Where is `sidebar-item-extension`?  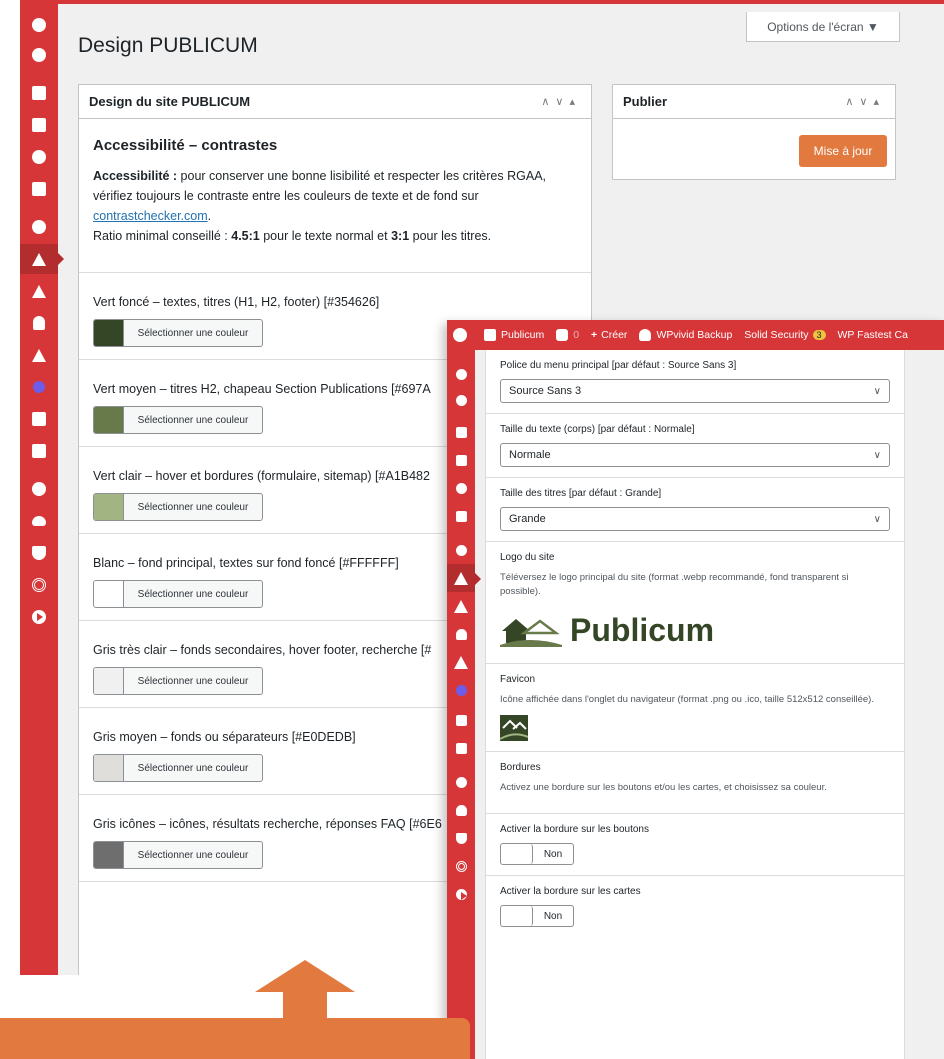 sidebar-item-extension is located at coordinates (39, 387).